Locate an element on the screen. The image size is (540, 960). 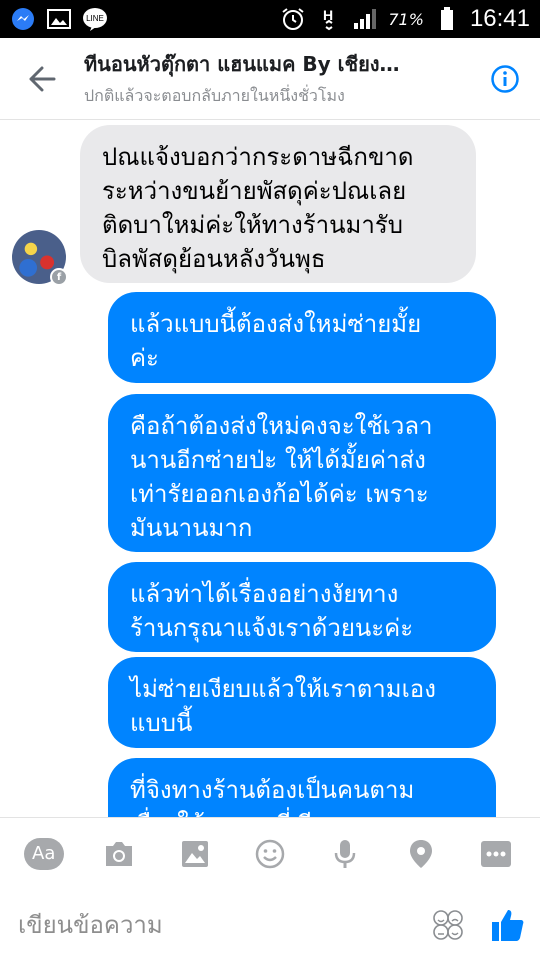
facebook-badge-icon: f is located at coordinates (59, 277).